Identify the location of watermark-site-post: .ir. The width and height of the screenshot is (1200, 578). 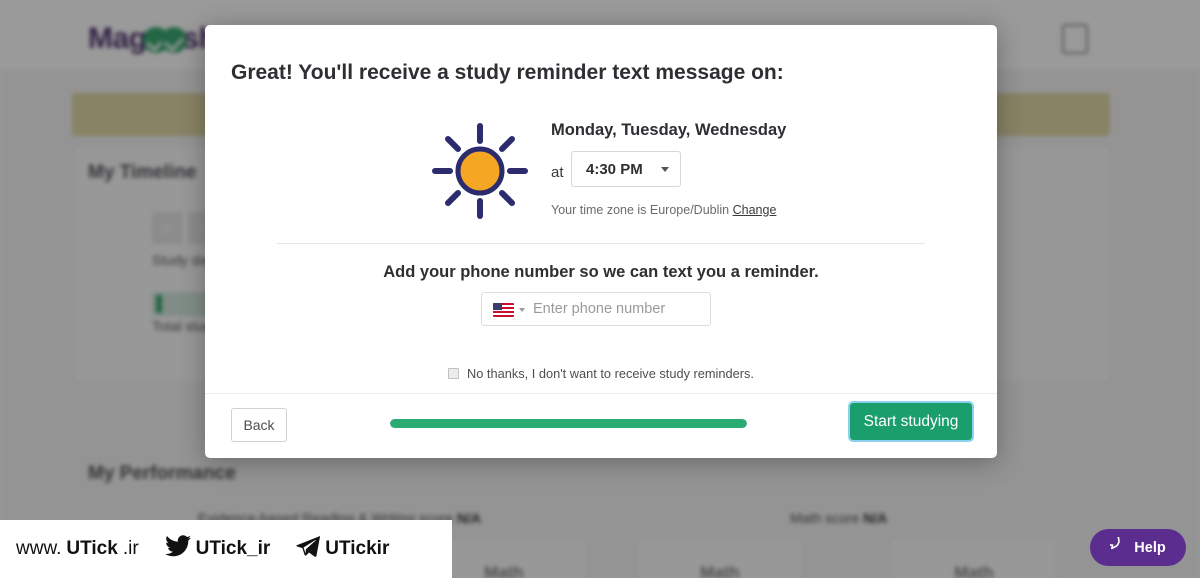
(130, 548).